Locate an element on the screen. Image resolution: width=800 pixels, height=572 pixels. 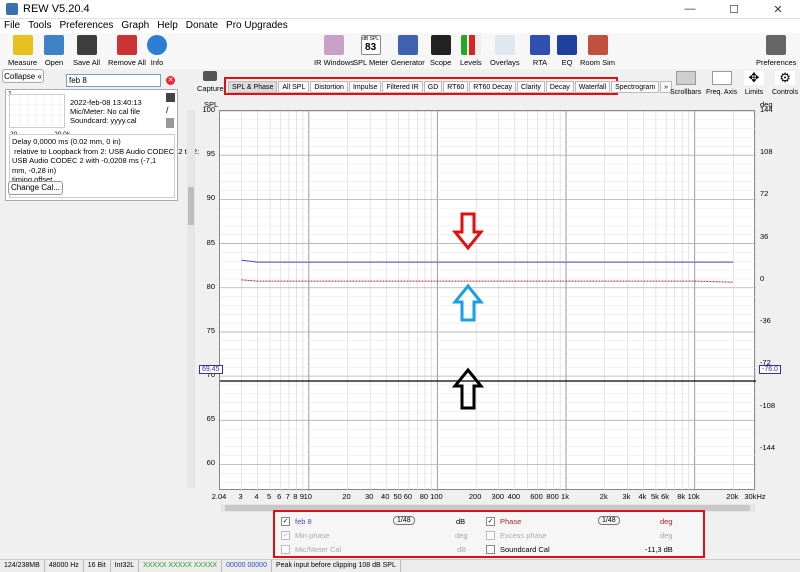
smoothing-selector-phase: 1/48 is located at coordinates (609, 520).